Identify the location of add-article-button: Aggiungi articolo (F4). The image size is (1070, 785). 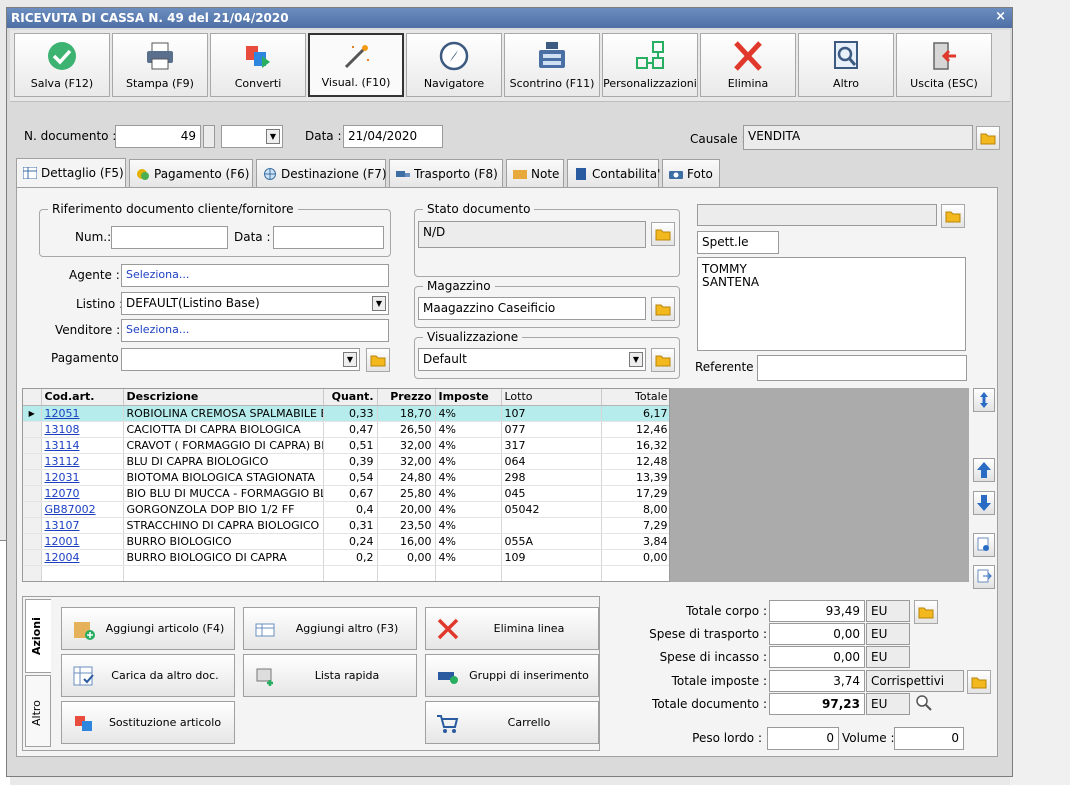
(148, 628).